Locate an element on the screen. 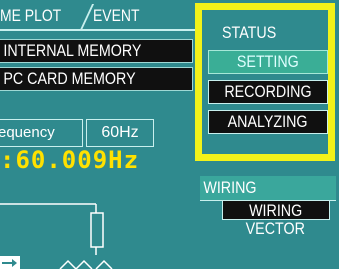  status-analyzing-button: ANALYZING is located at coordinates (268, 122).